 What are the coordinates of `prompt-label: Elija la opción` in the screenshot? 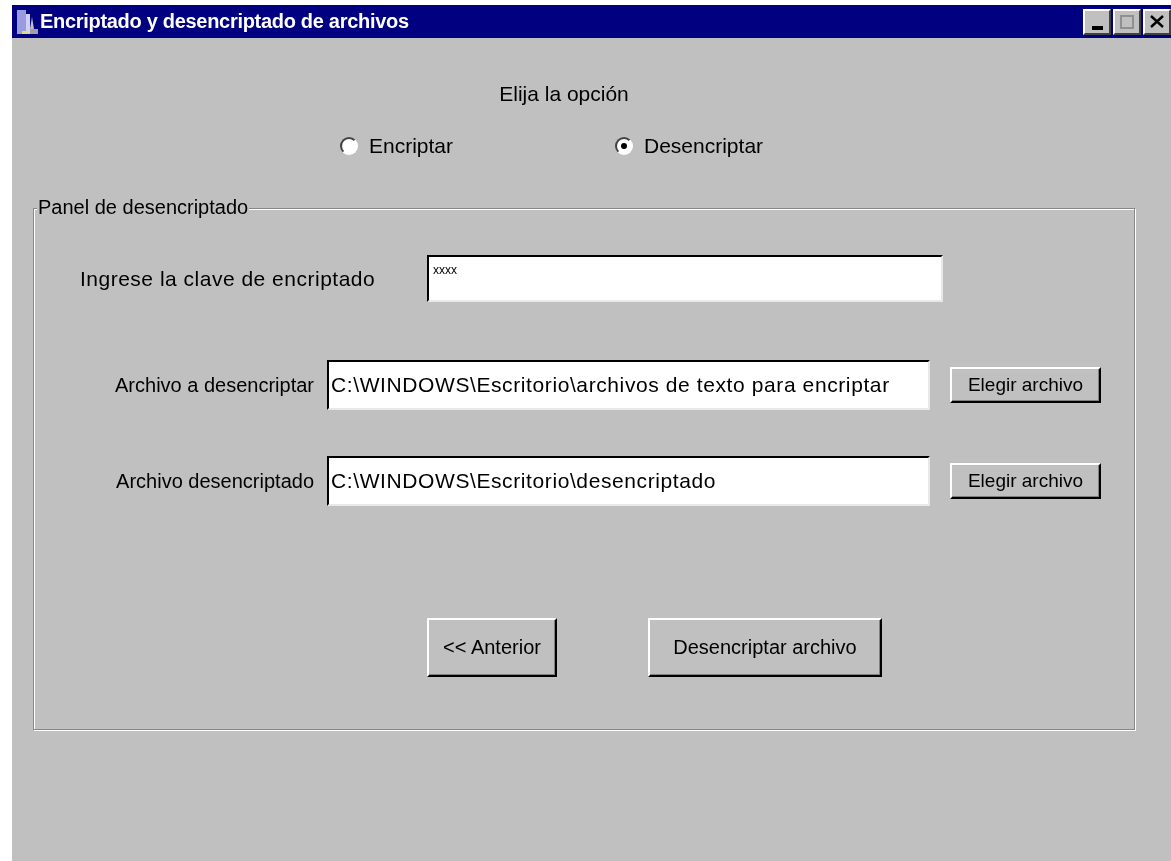 It's located at (564, 94).